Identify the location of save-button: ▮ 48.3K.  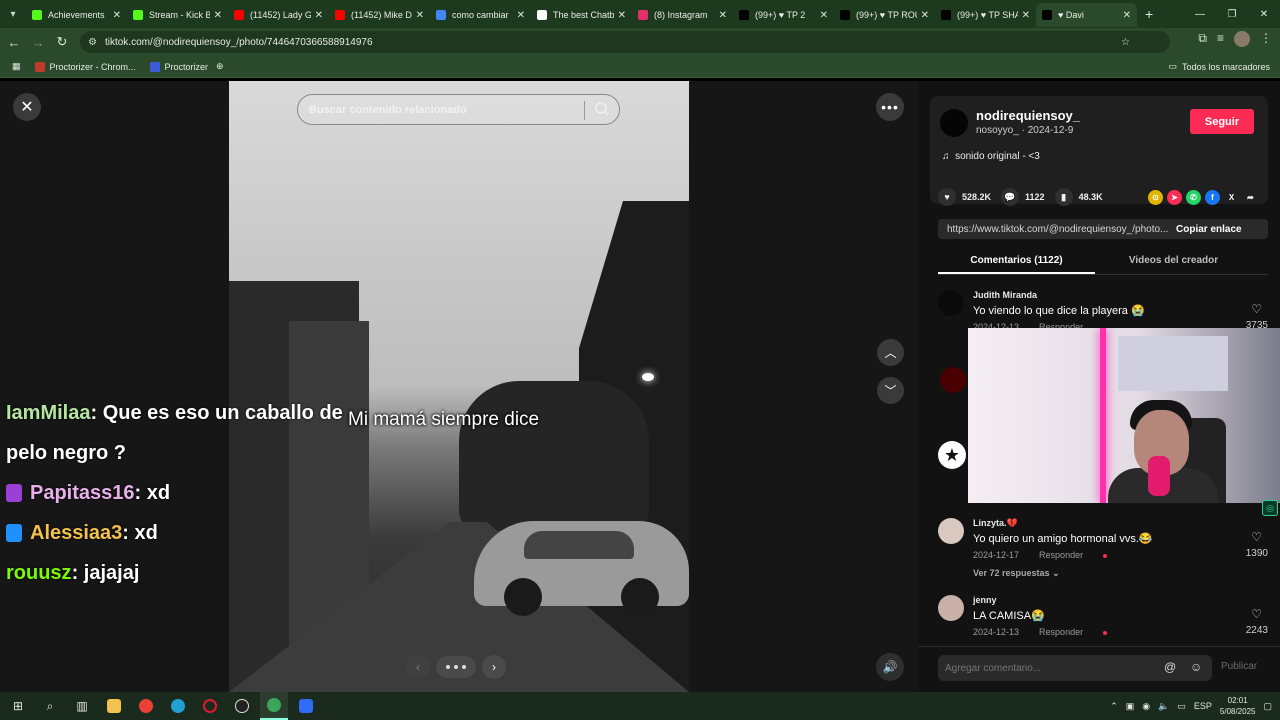
(1078, 197).